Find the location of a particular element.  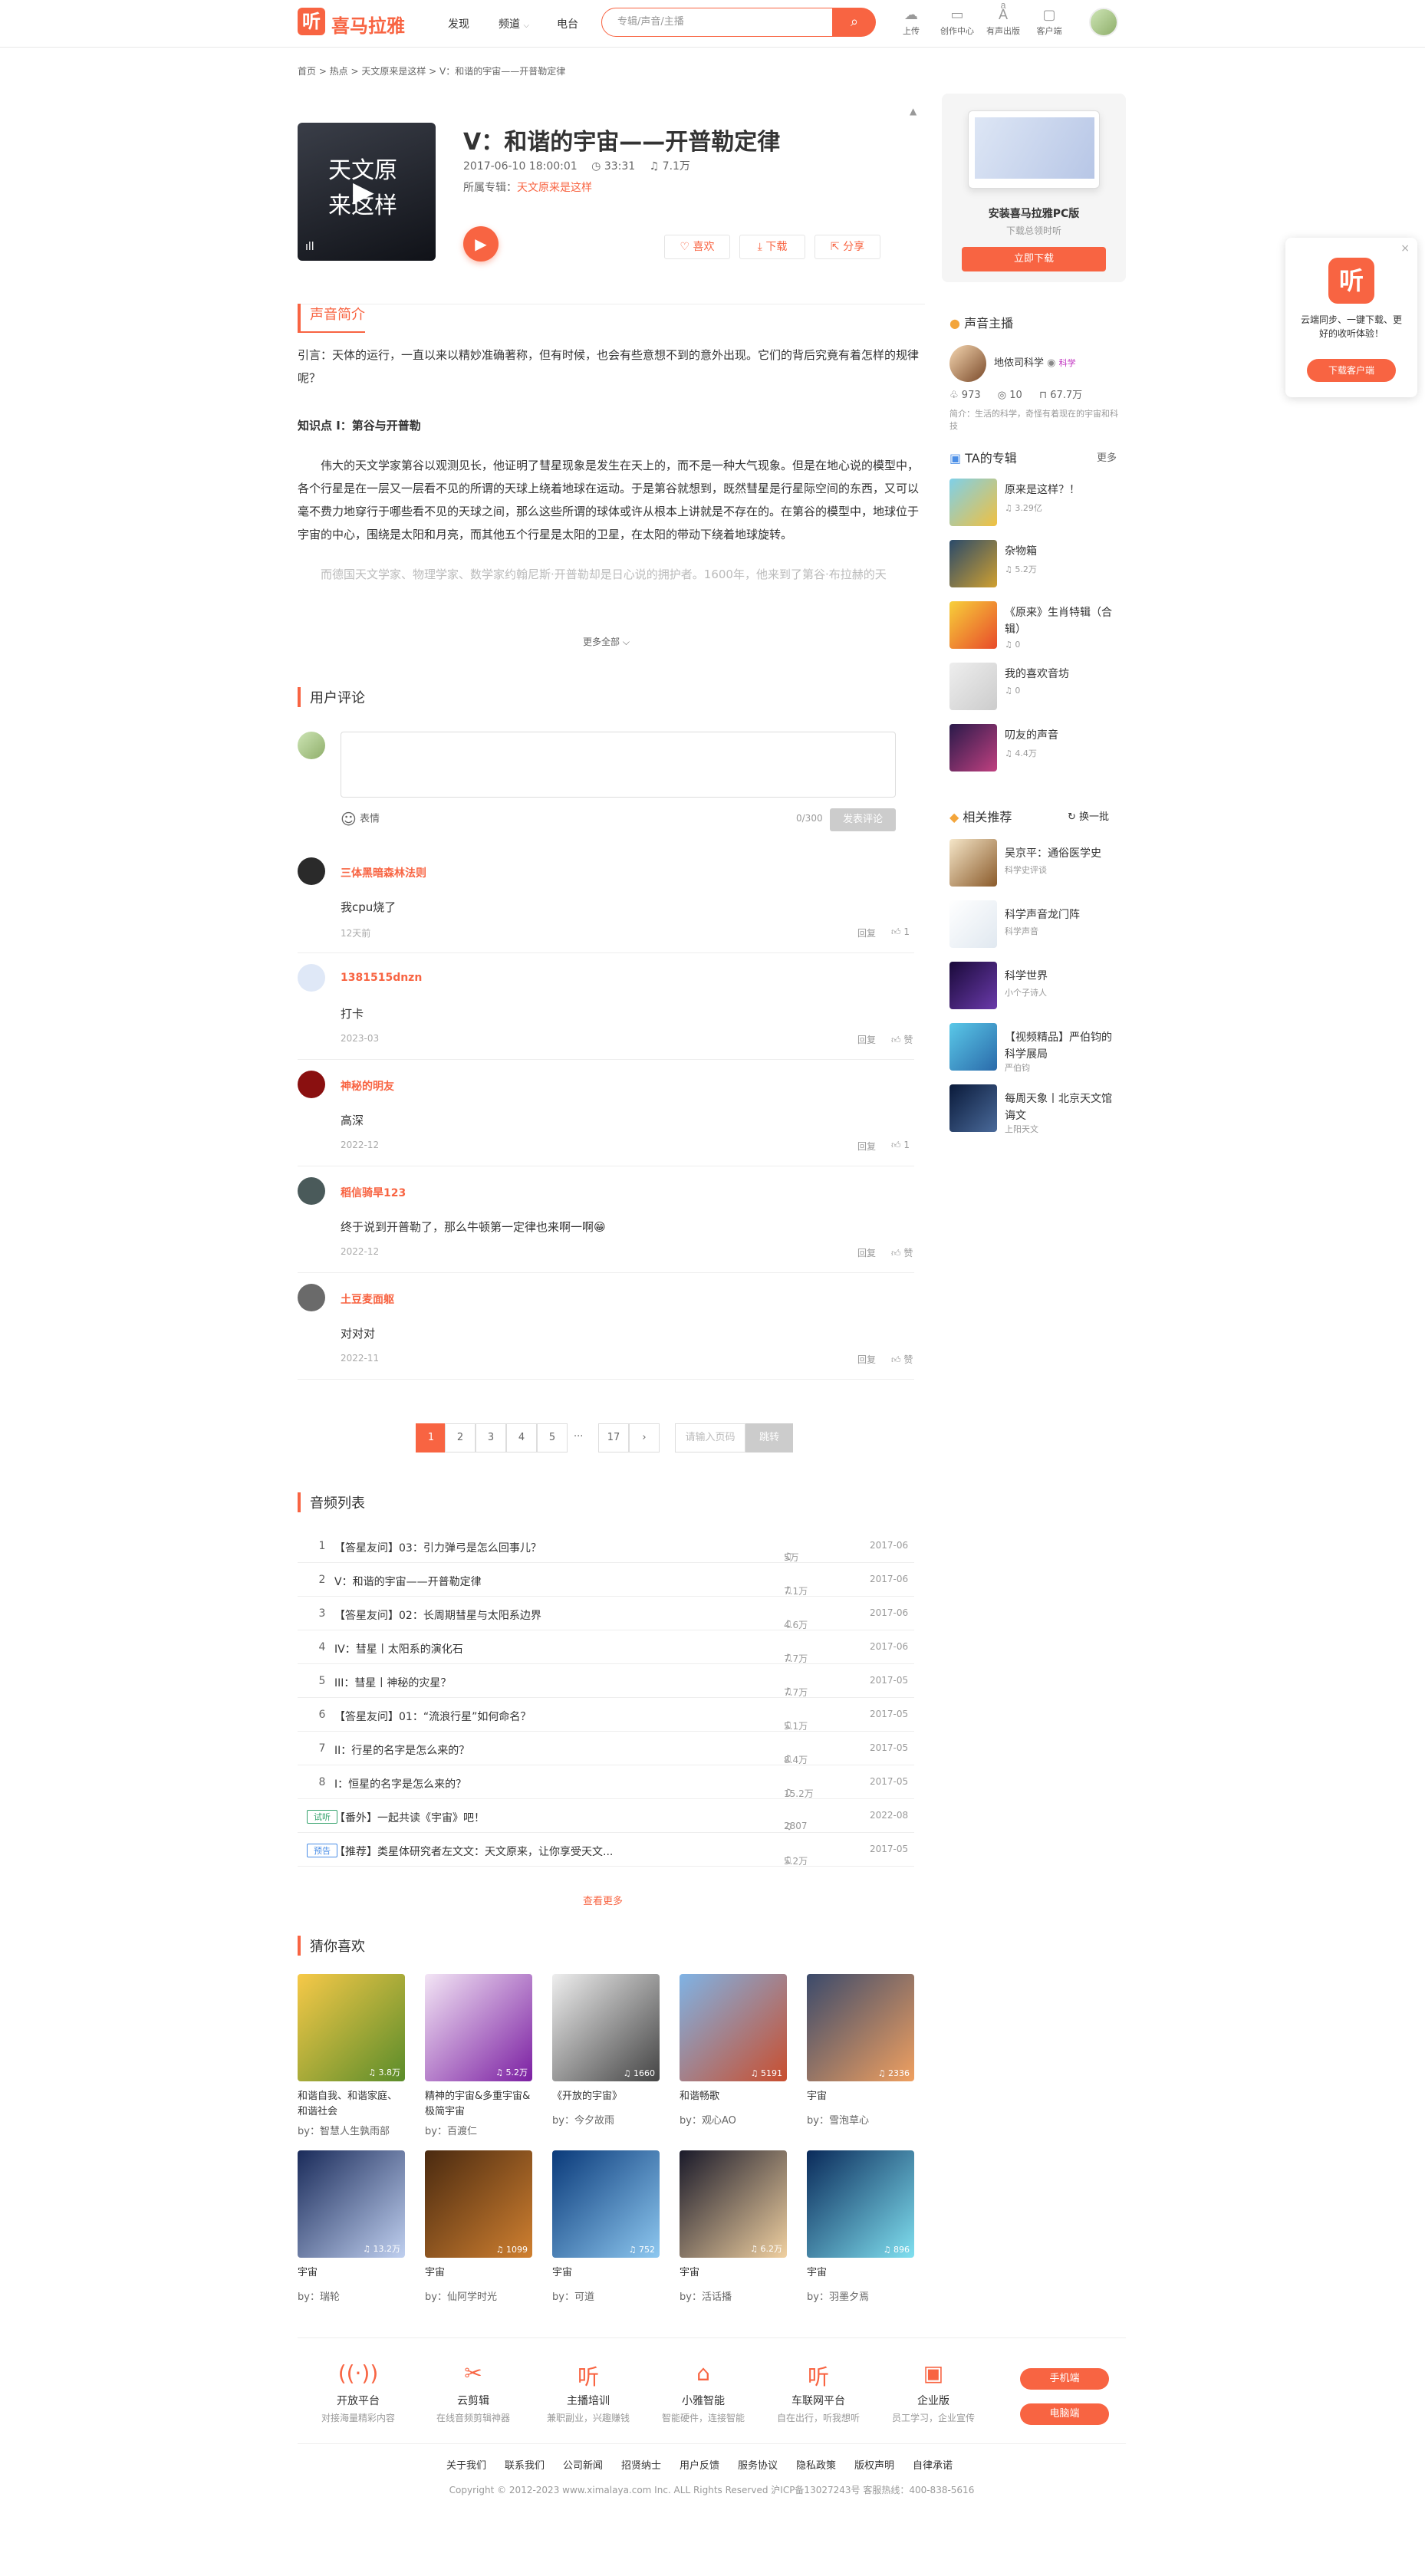

related-title: 科学声音龙门阵 is located at coordinates (1062, 914).